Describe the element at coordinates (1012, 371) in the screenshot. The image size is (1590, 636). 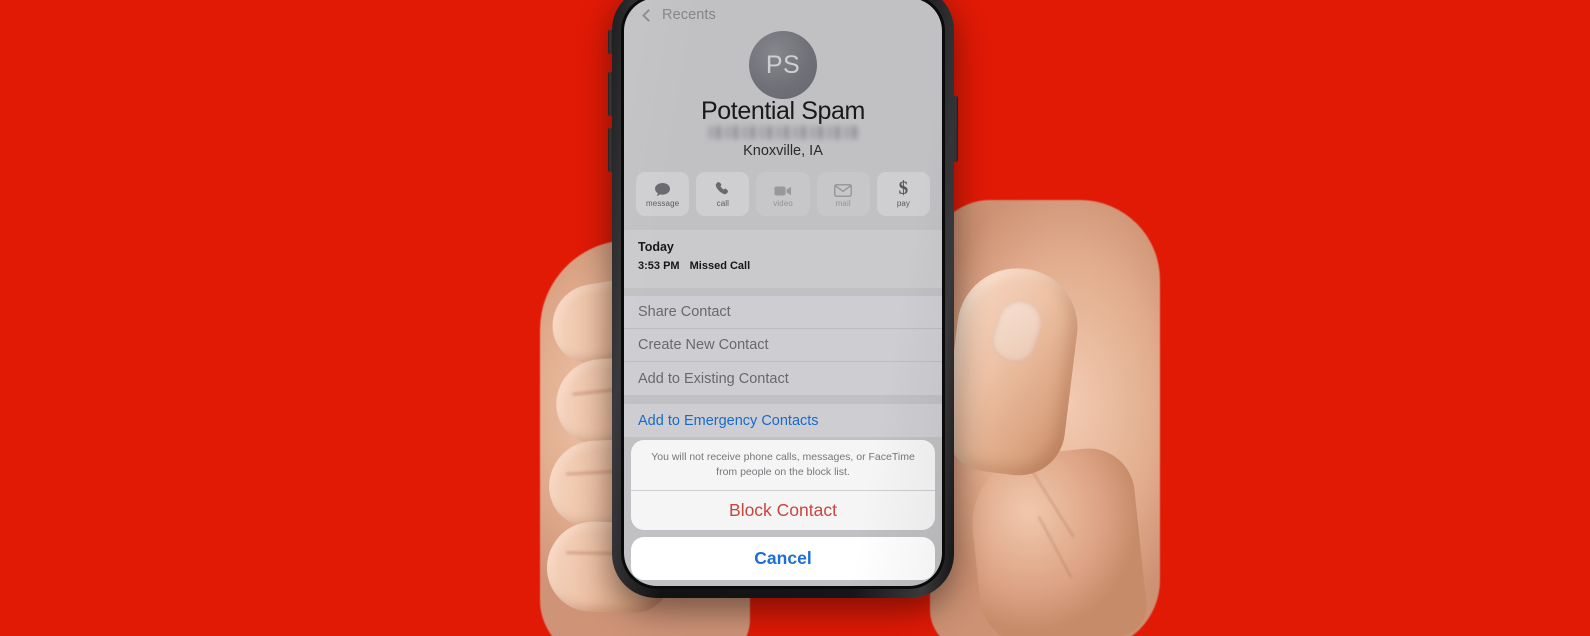
I see `right-hand-thumb` at that location.